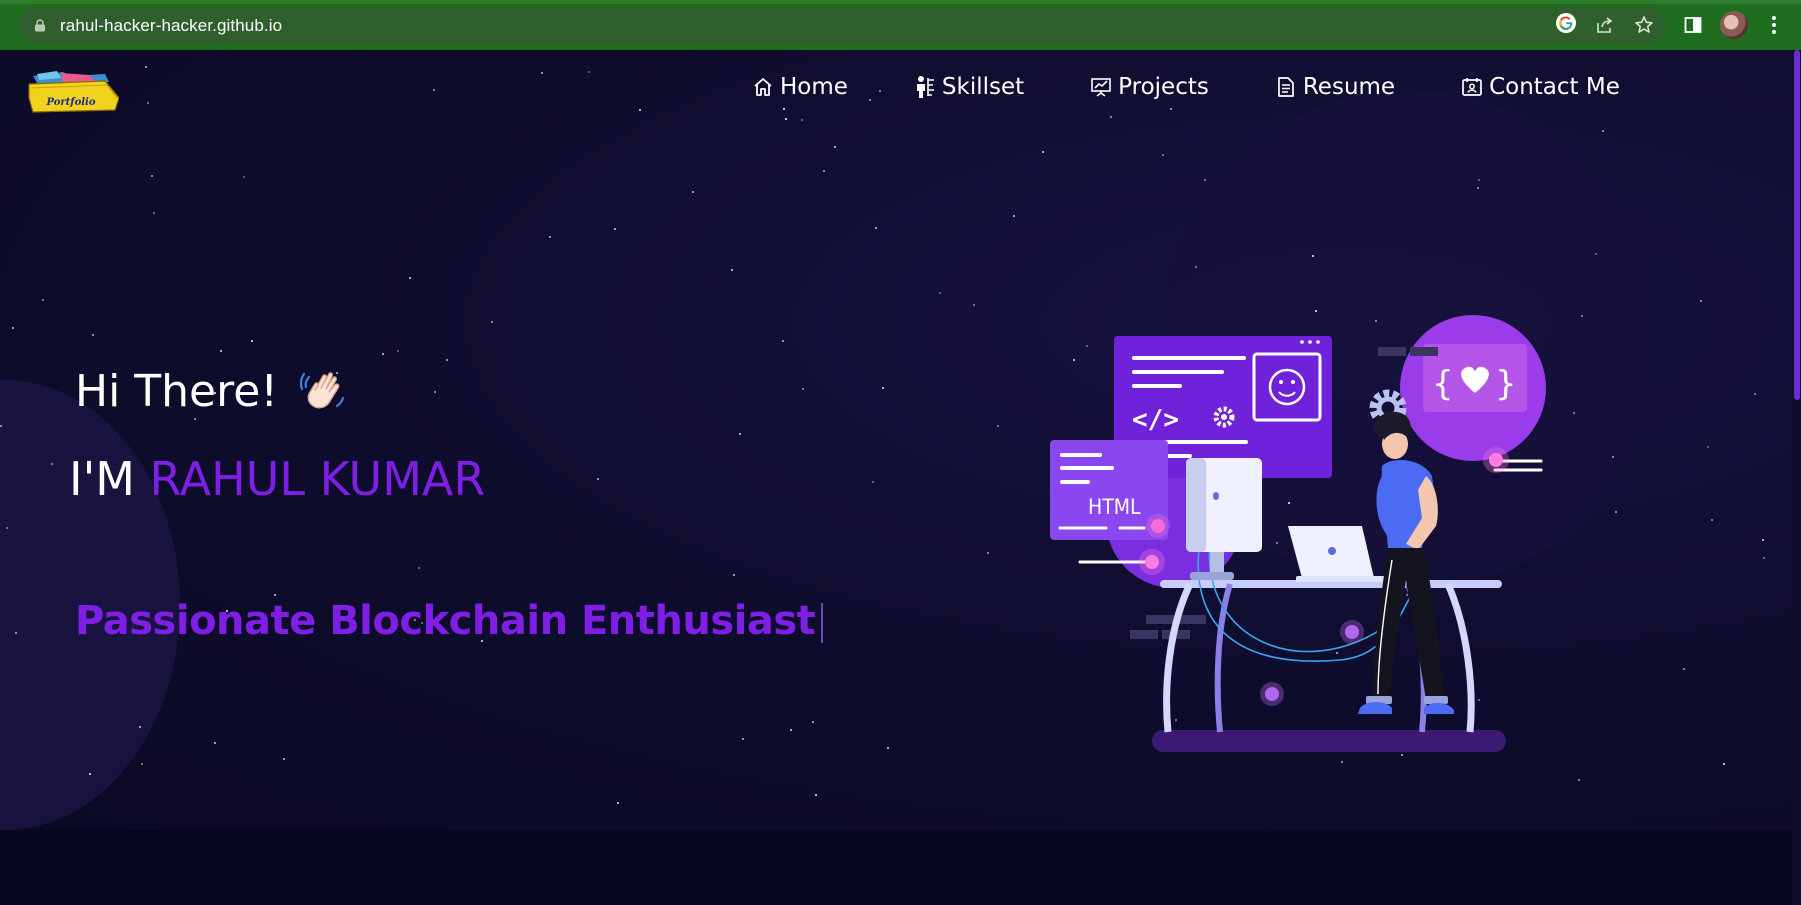 The width and height of the screenshot is (1801, 905). I want to click on tab-strip, so click(900, 2).